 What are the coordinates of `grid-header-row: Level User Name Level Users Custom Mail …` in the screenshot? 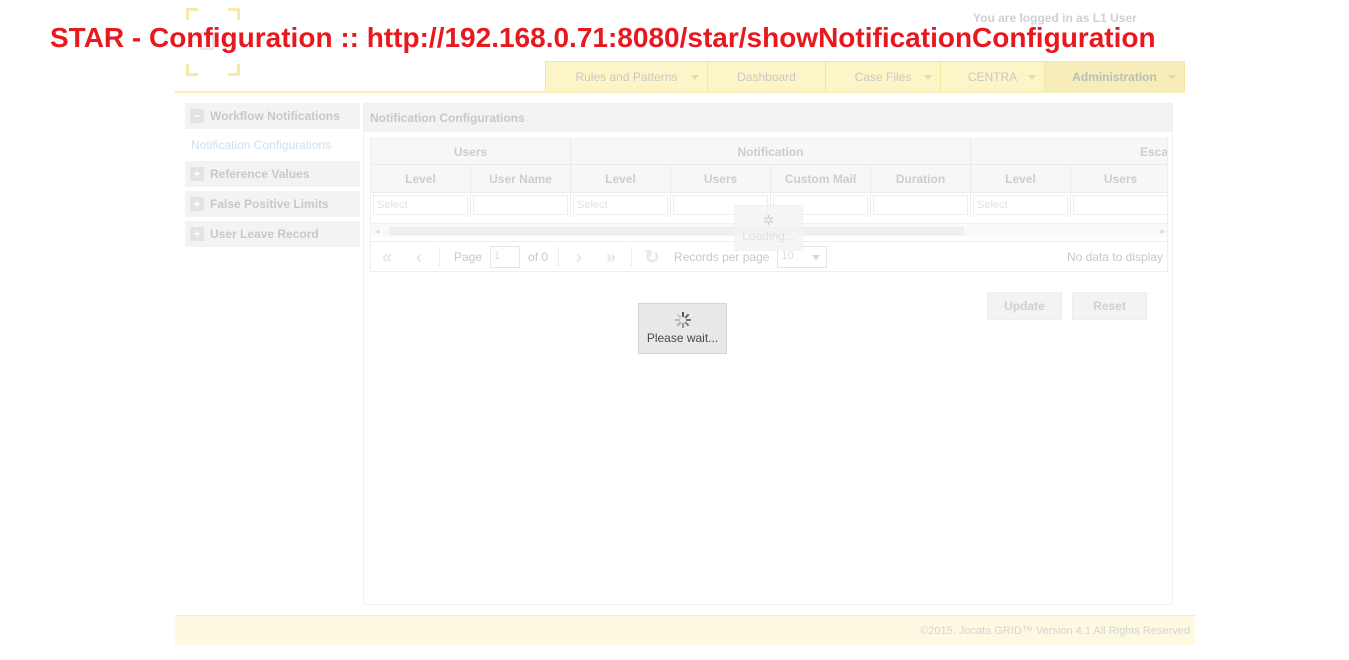 It's located at (769, 179).